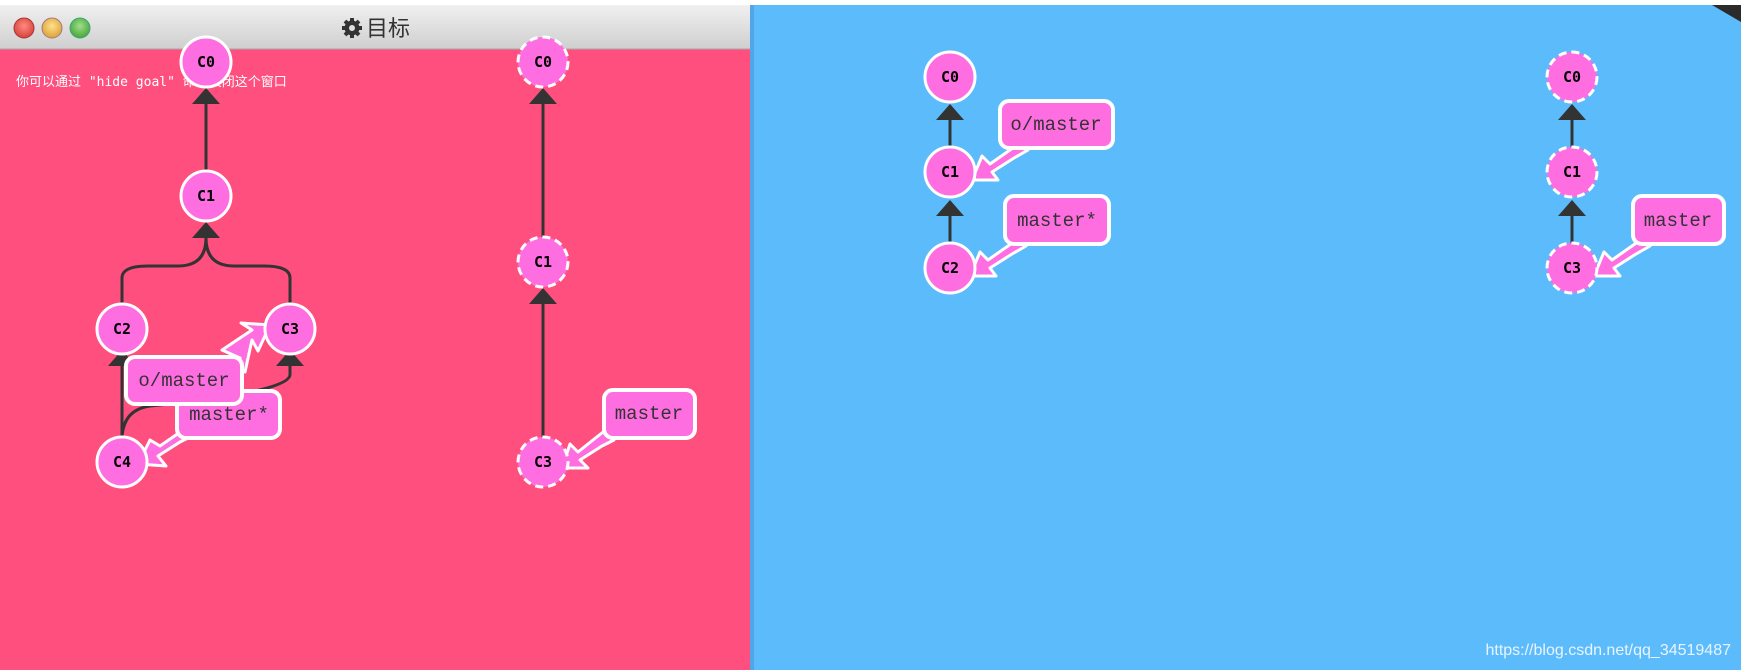 The height and width of the screenshot is (670, 1741). I want to click on maximize-button, so click(80, 28).